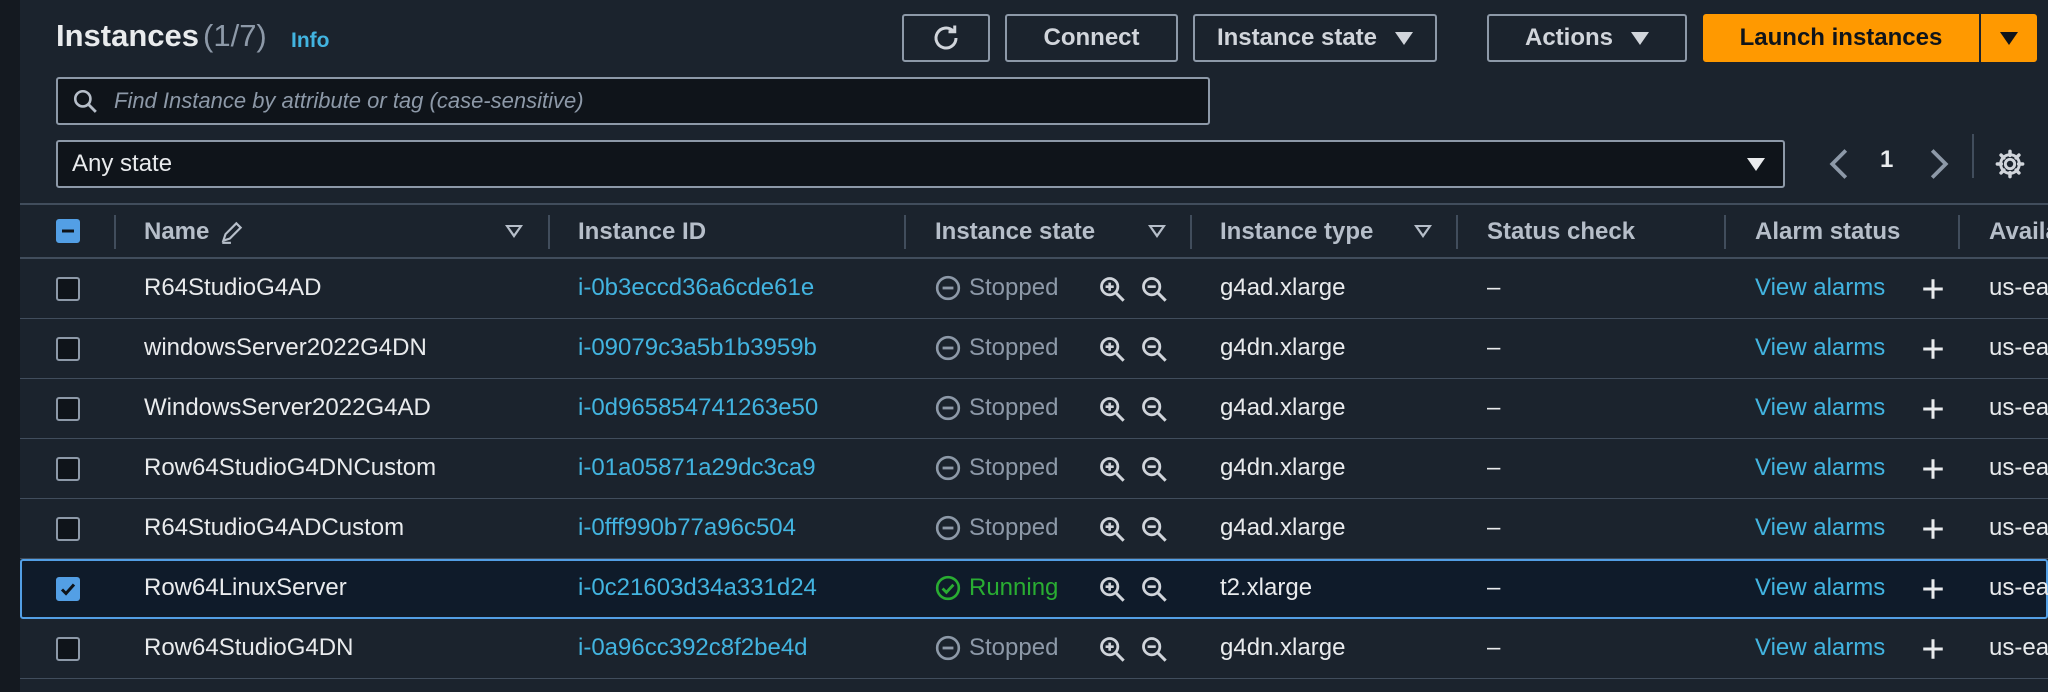 Image resolution: width=2048 pixels, height=692 pixels. I want to click on instance-name: Row64StudioG4DN, so click(249, 647).